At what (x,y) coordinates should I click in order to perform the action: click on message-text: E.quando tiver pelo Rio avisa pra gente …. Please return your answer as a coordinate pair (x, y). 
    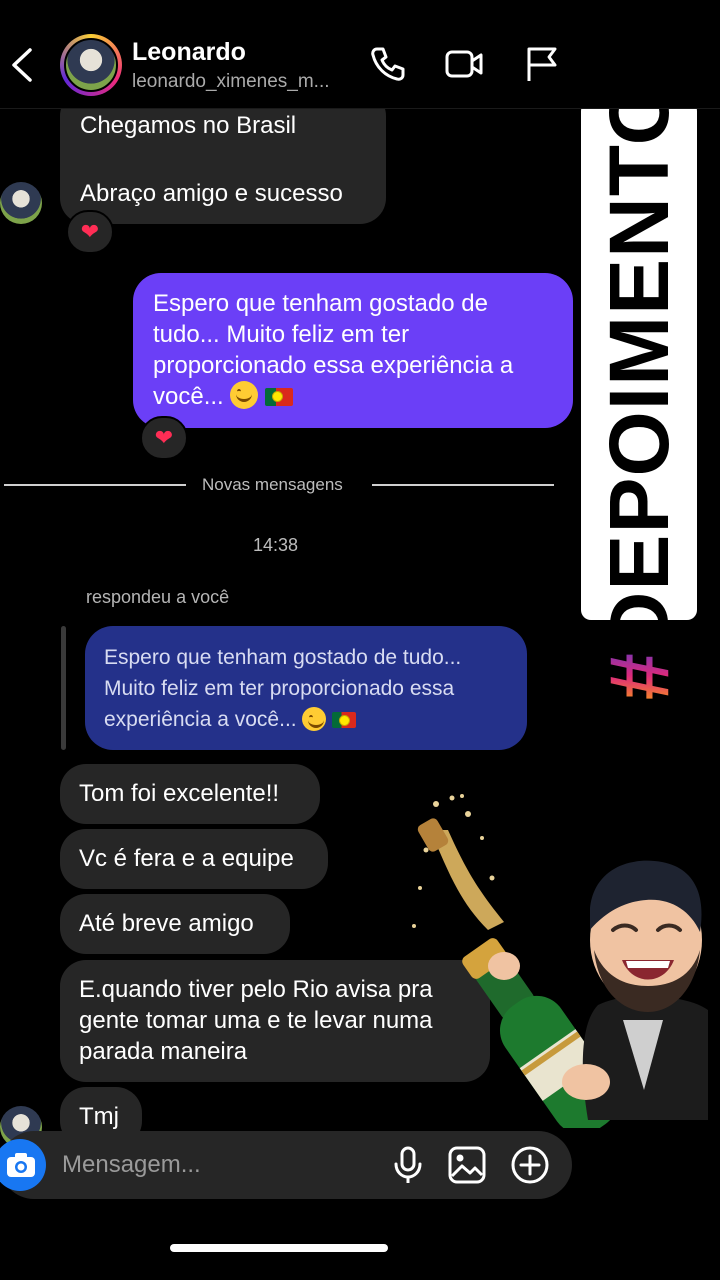
    Looking at the image, I should click on (256, 1020).